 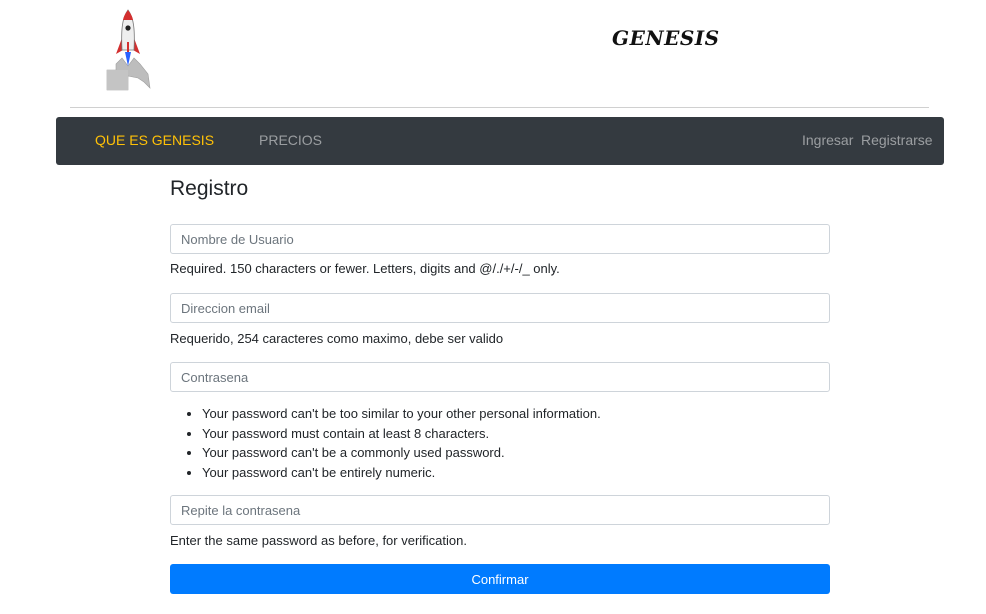 I want to click on header-divider, so click(x=499, y=107).